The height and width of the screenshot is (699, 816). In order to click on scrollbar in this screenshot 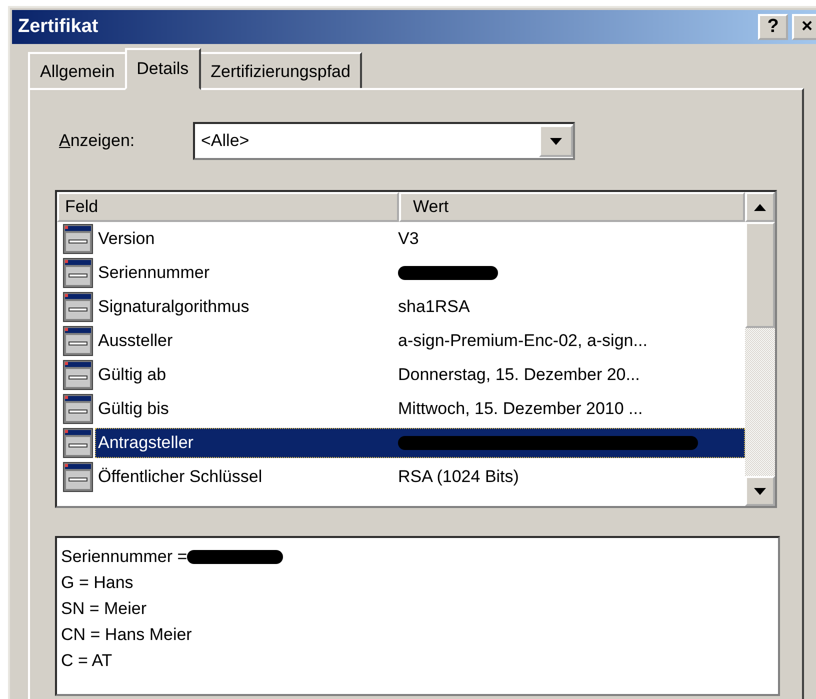, I will do `click(760, 349)`.